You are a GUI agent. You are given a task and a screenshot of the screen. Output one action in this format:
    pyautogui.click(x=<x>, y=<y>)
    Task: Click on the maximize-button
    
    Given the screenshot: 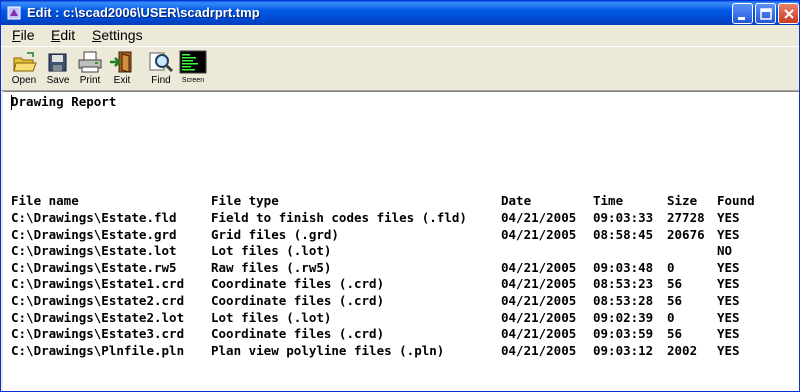 What is the action you would take?
    pyautogui.click(x=765, y=13)
    